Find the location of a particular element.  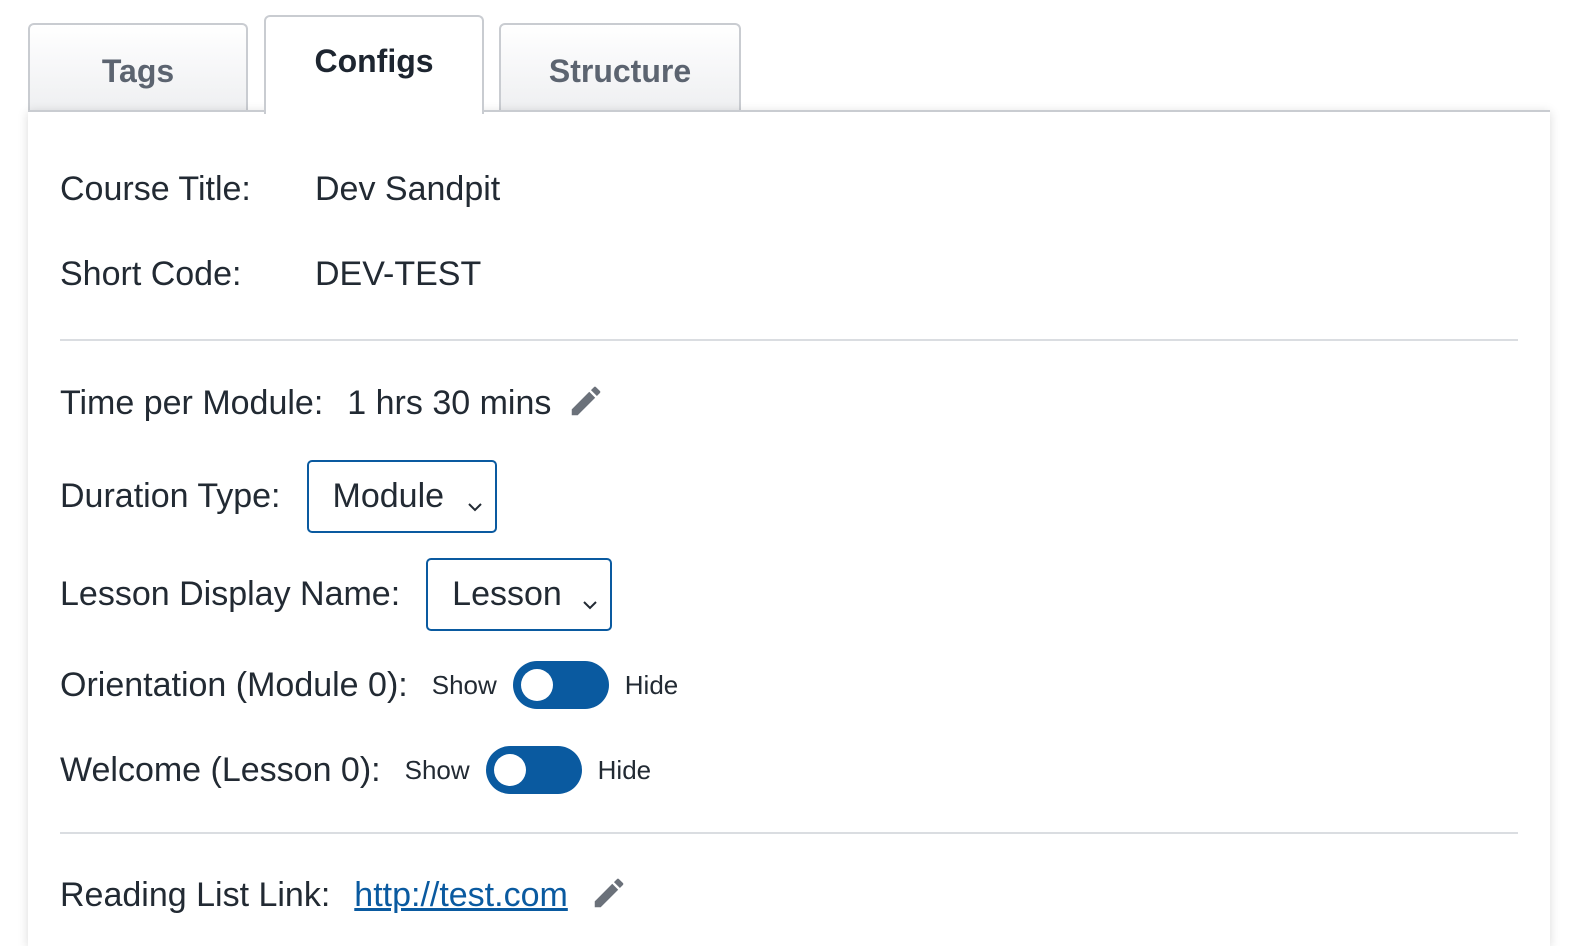

lesson-display-name-row: Lesson Display Name: Lesson is located at coordinates (336, 594).